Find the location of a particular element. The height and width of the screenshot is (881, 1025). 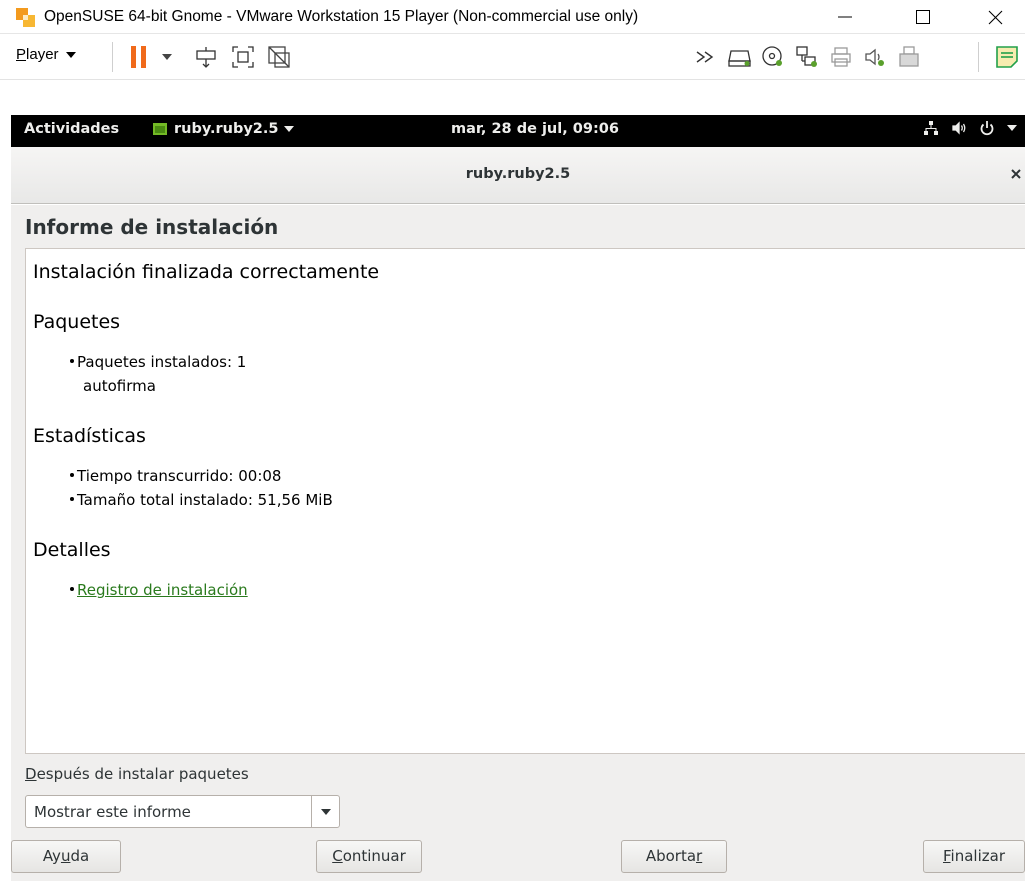

vmware-player-icon is located at coordinates (25, 17).